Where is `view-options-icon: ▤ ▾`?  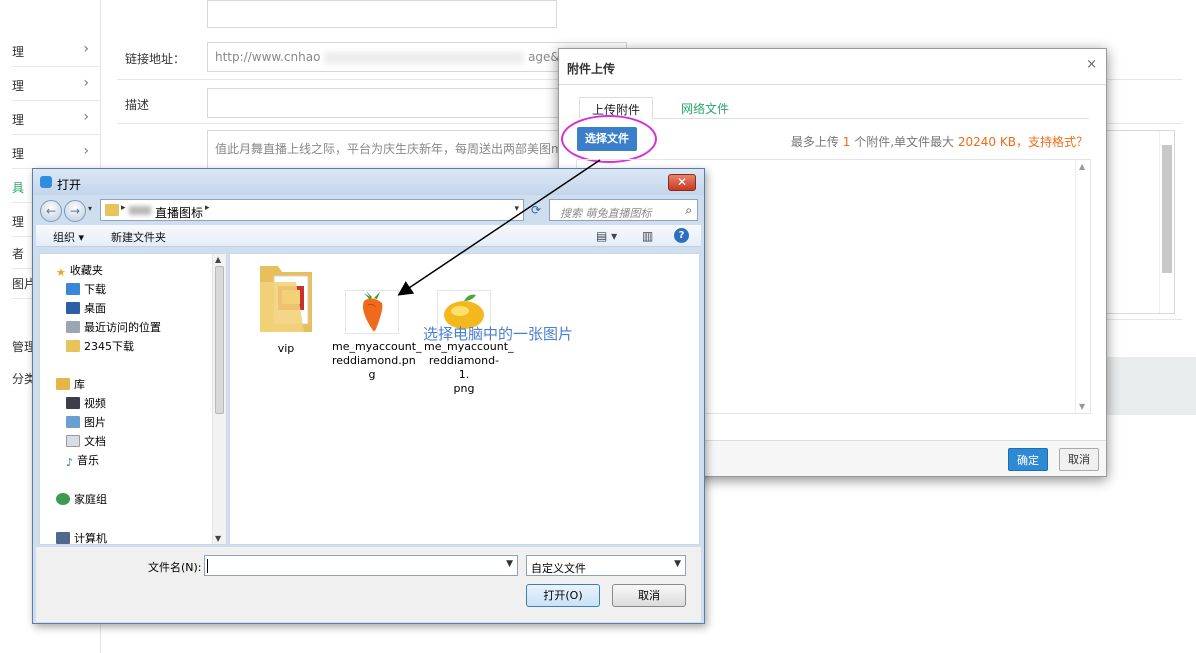
view-options-icon: ▤ ▾ is located at coordinates (606, 236).